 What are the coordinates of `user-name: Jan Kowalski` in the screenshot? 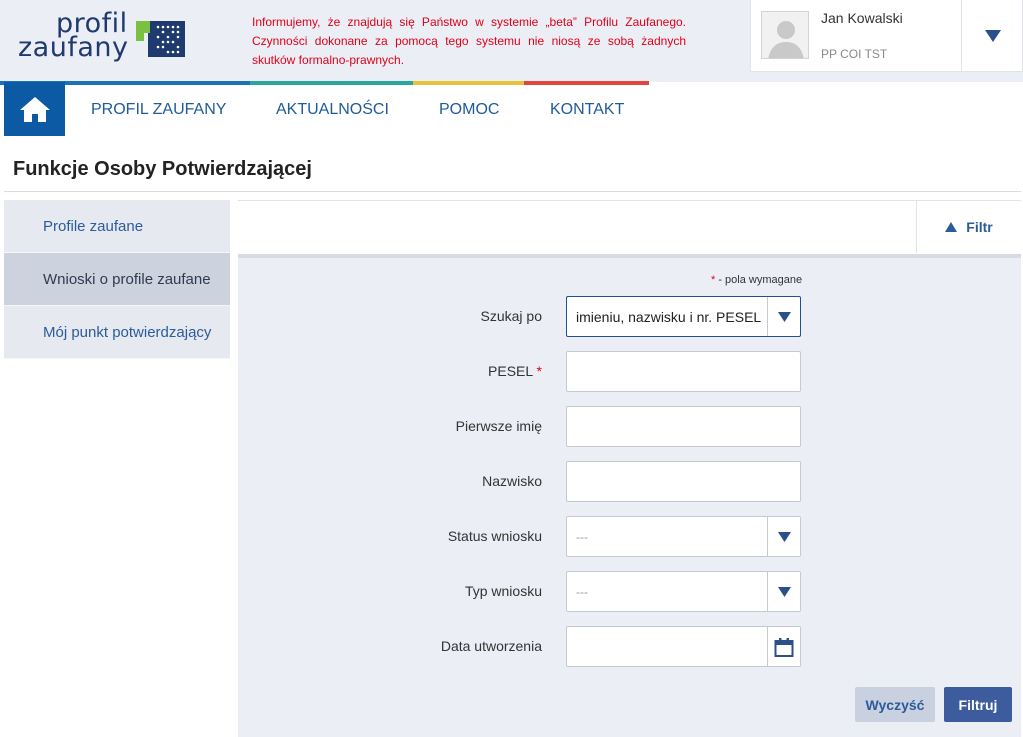 It's located at (862, 18).